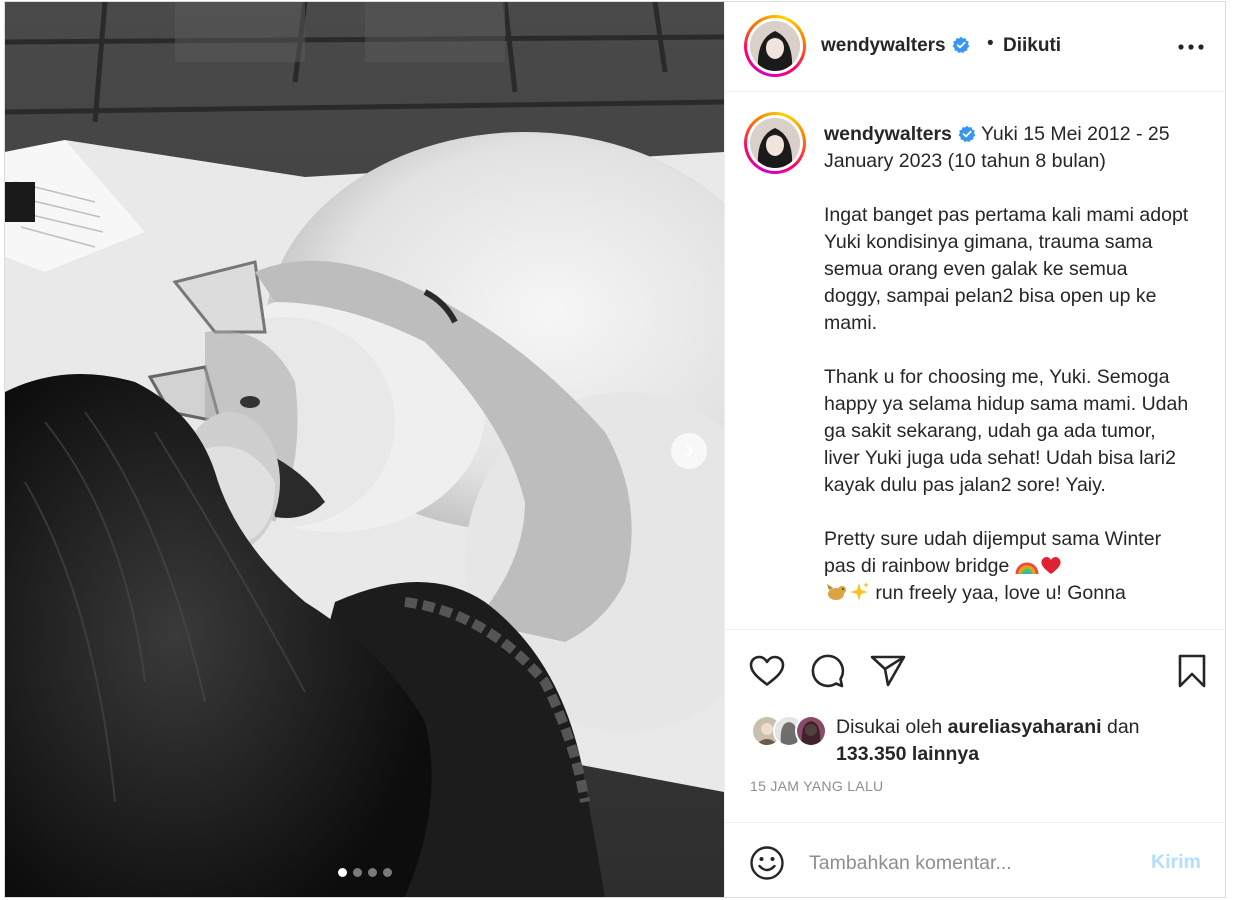 The height and width of the screenshot is (900, 1233). I want to click on comment-input, so click(959, 863).